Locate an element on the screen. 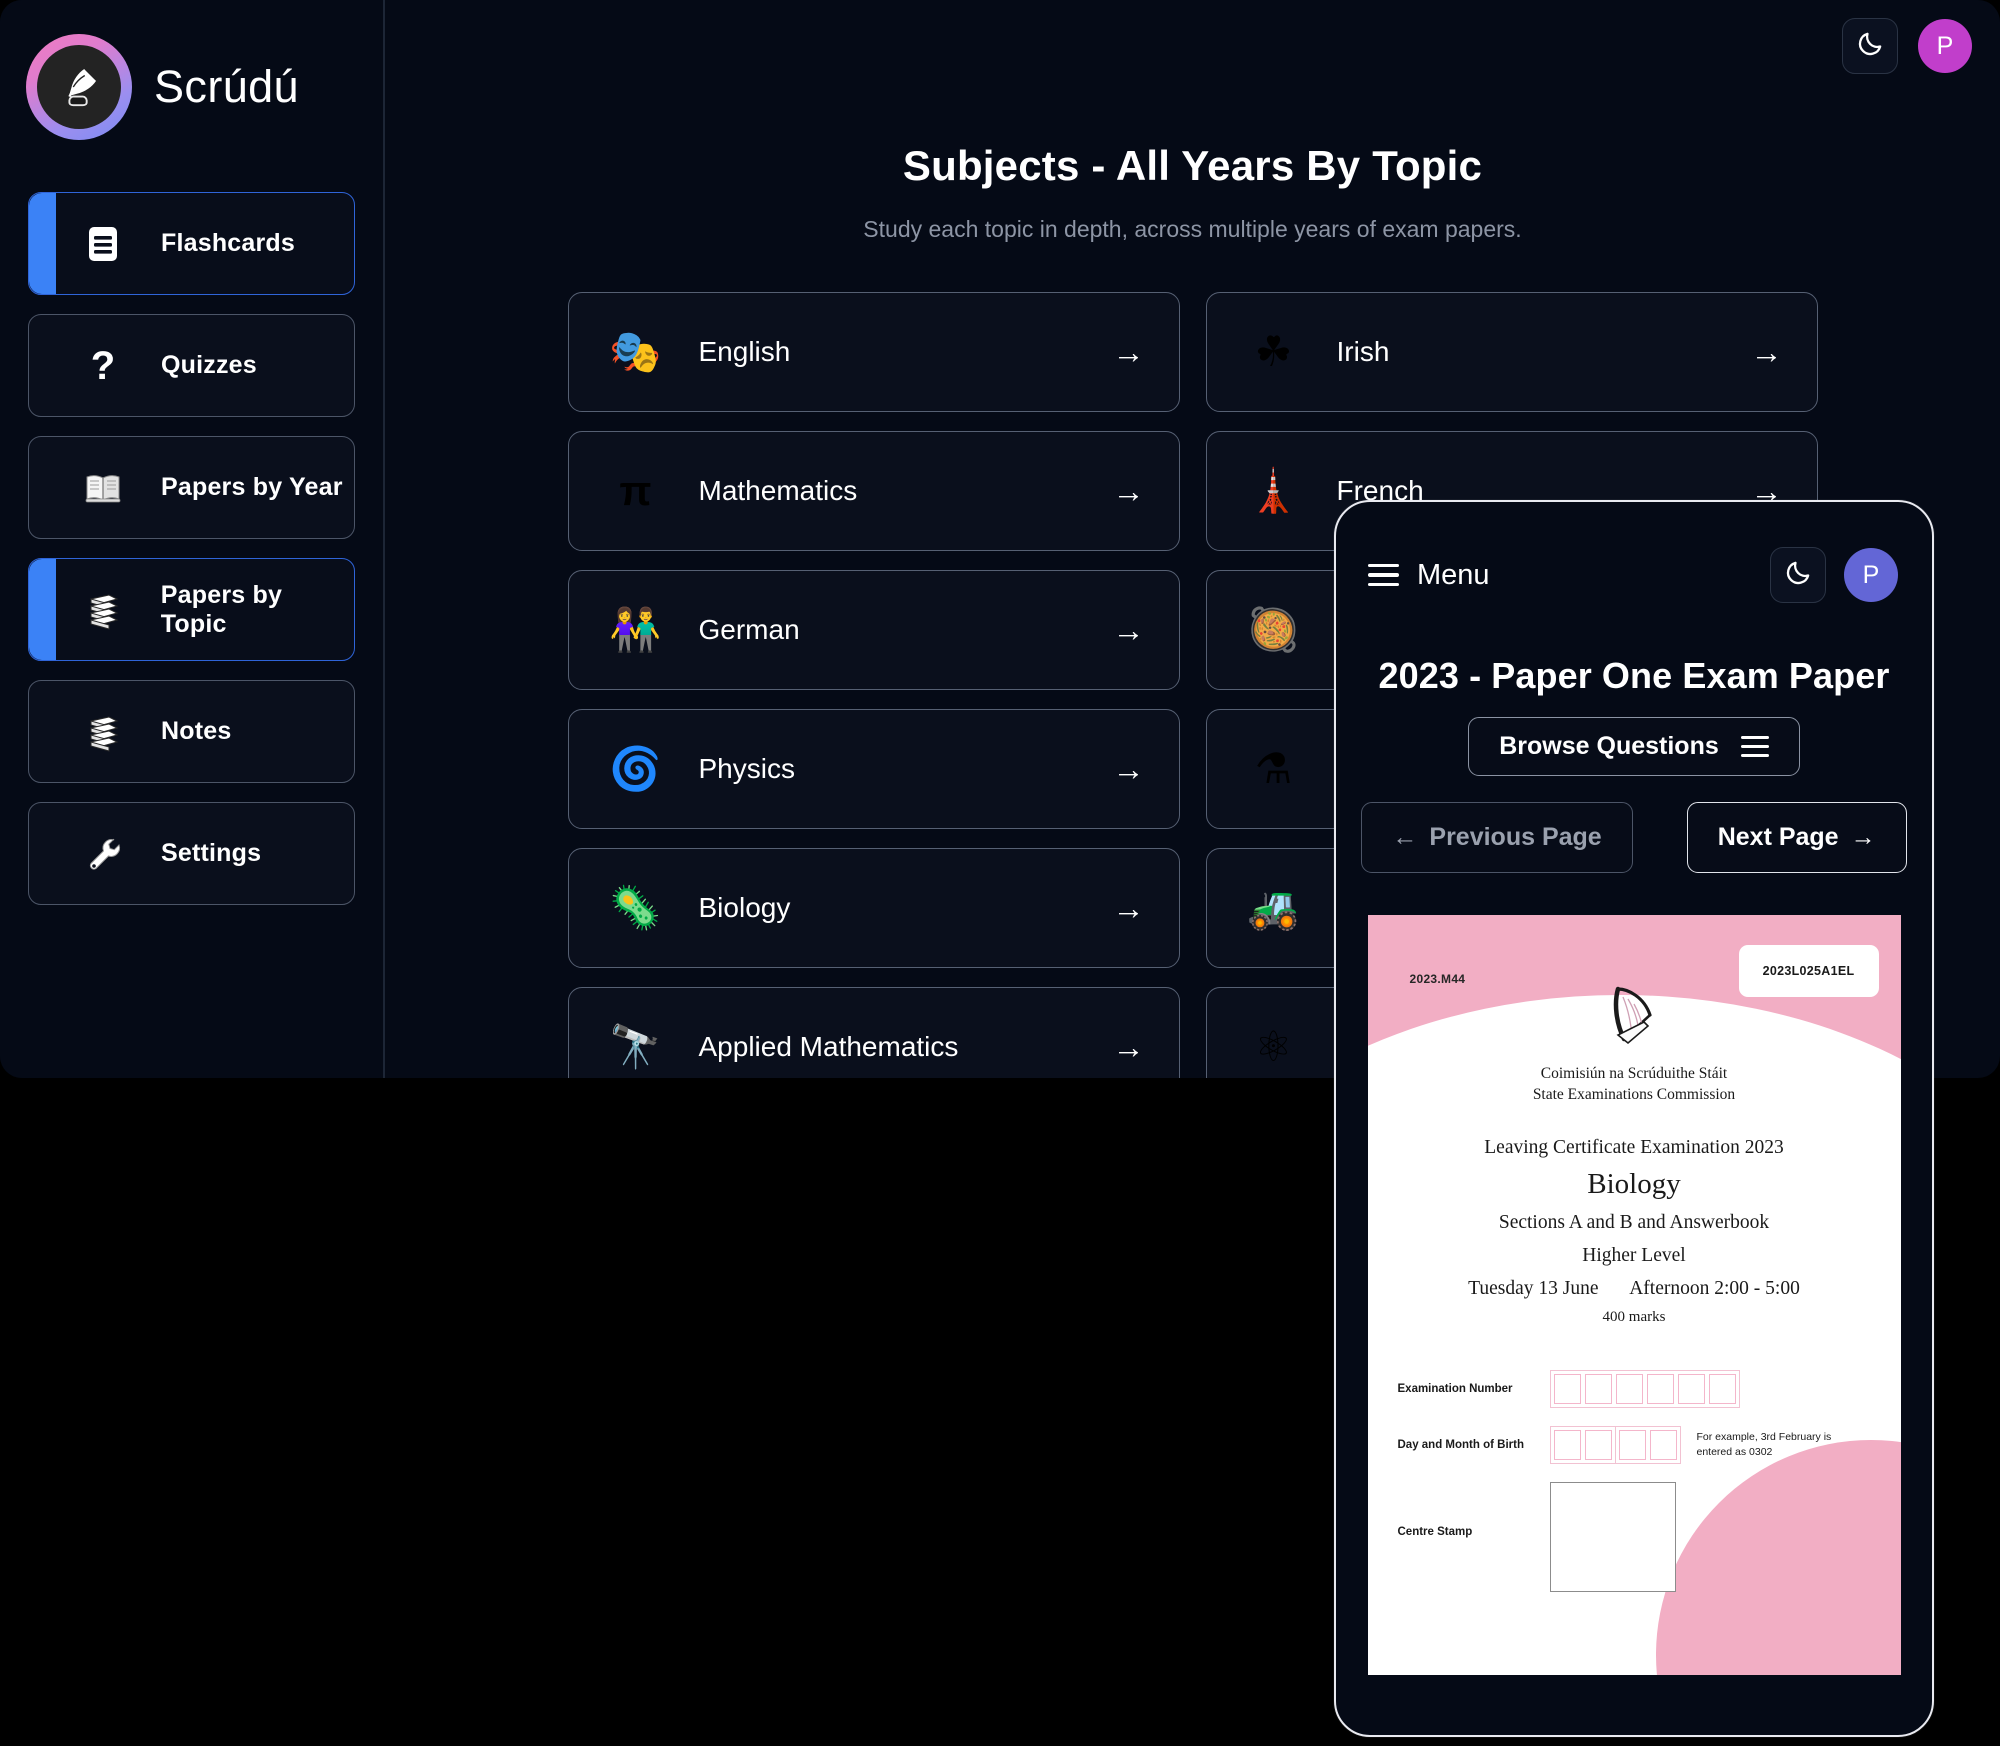 Image resolution: width=2000 pixels, height=1746 pixels. sidebar-item-notes: Notes is located at coordinates (191, 731).